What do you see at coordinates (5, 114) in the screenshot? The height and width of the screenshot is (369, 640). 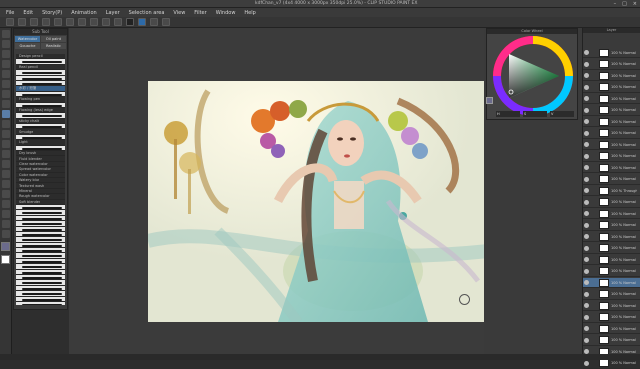 I see `brush-icon` at bounding box center [5, 114].